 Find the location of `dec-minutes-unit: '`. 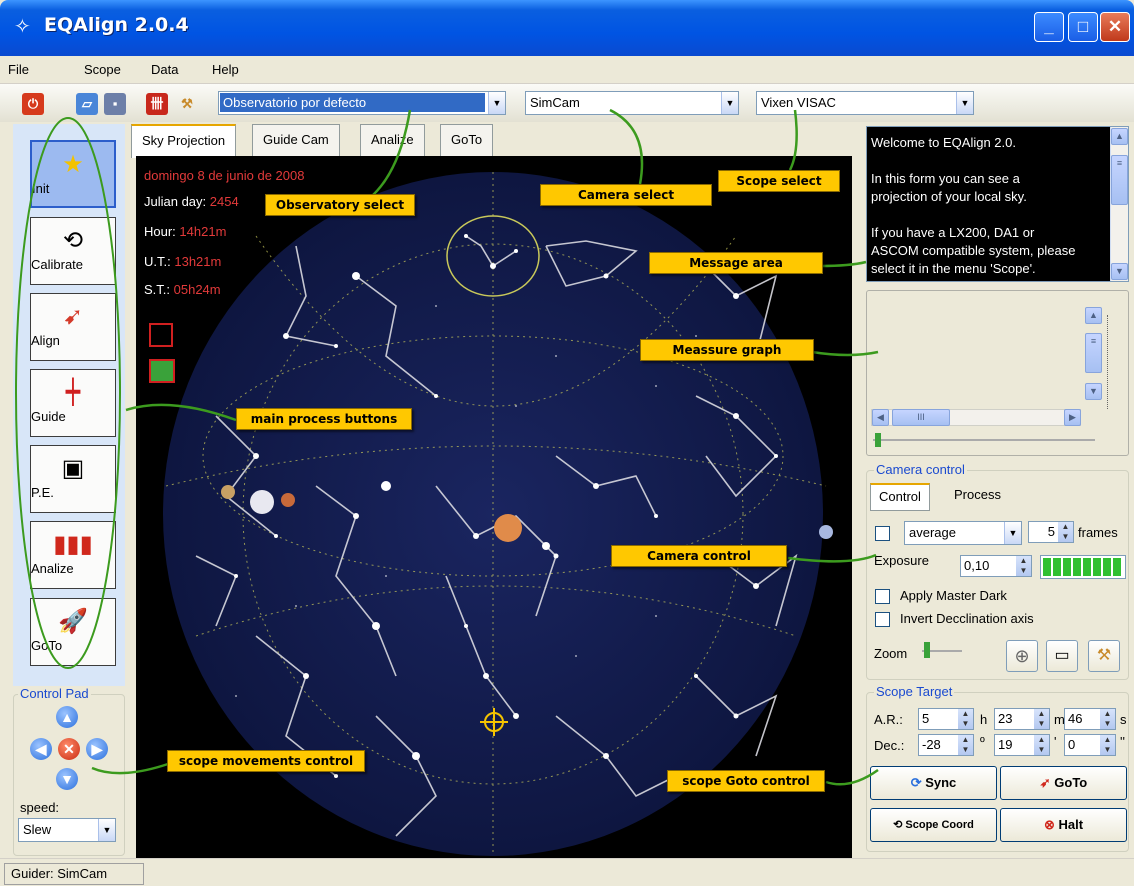

dec-minutes-unit: ' is located at coordinates (1055, 741).